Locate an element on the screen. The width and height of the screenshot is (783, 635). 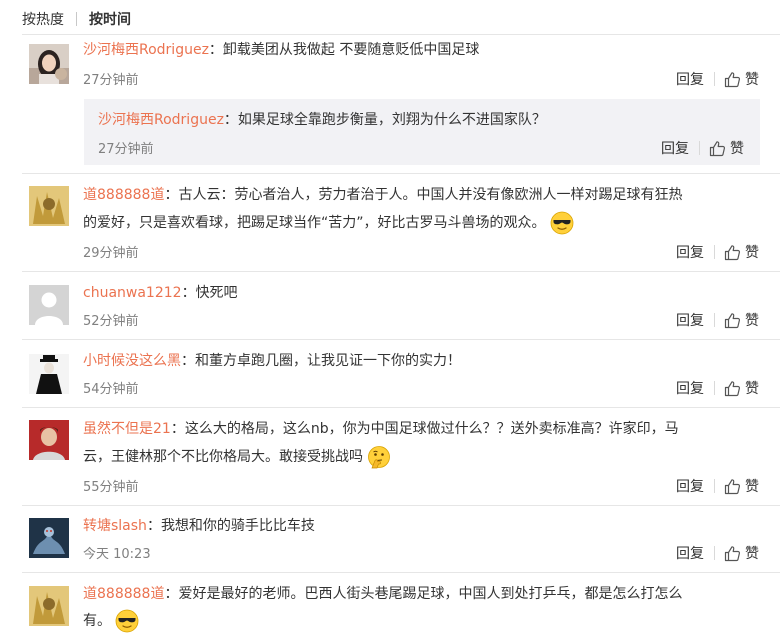
comment-body: 我想和你的骑手比比车技 is located at coordinates (237, 526).